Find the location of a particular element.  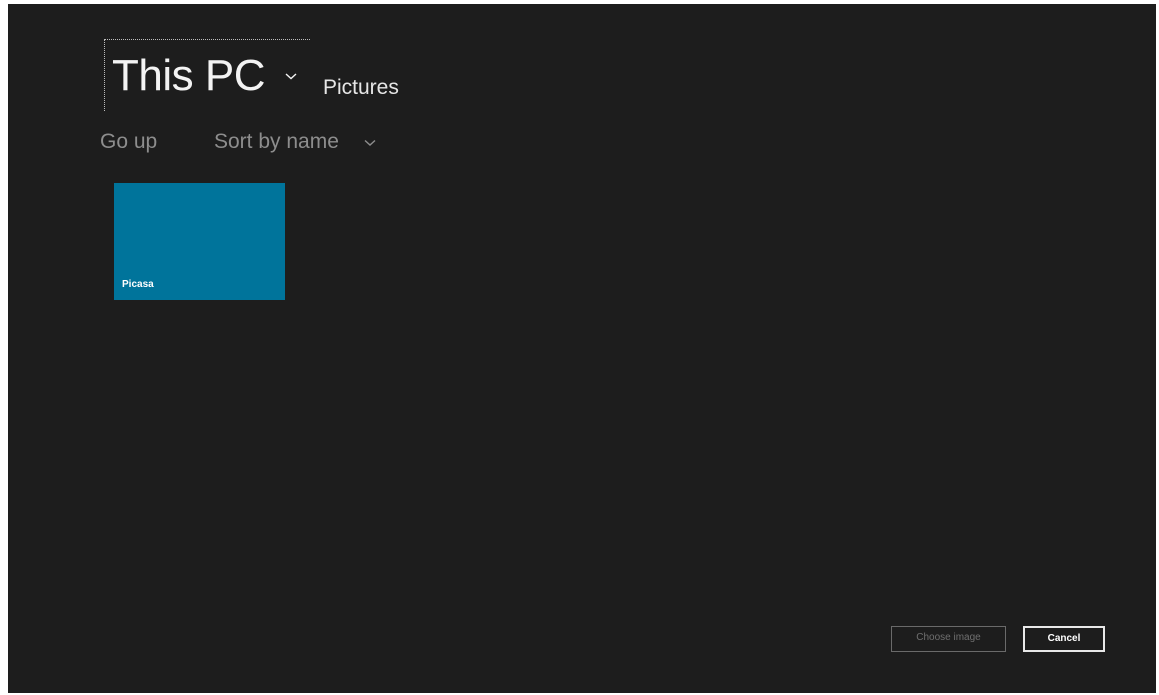

location-subfolder: Pictures is located at coordinates (361, 87).